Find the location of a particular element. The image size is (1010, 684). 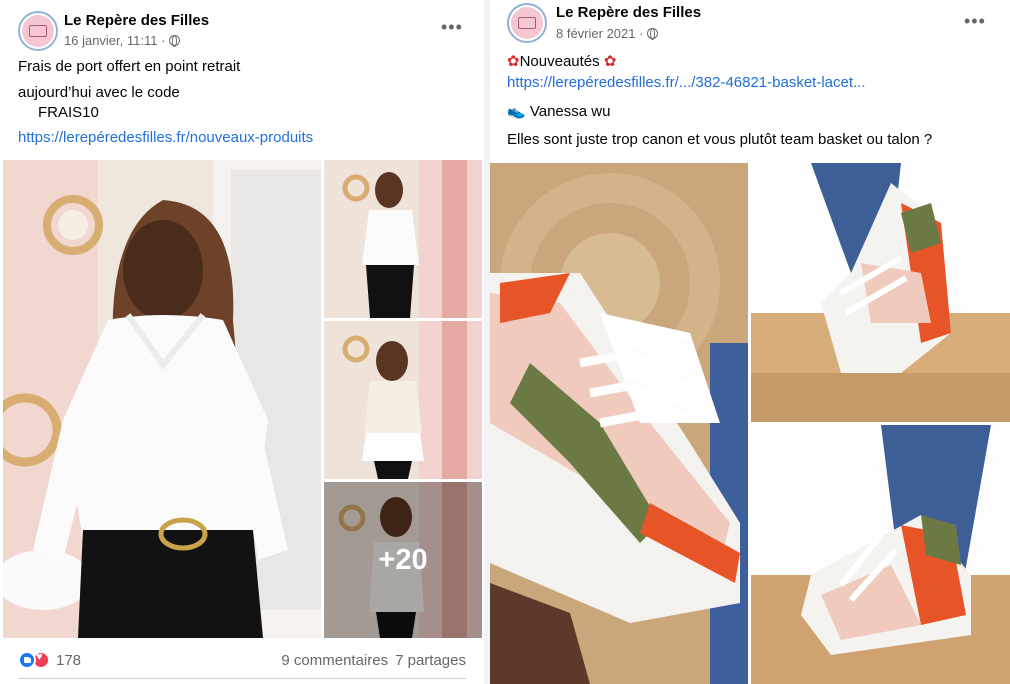

post-meta: 8 février 2021 · is located at coordinates (607, 33).